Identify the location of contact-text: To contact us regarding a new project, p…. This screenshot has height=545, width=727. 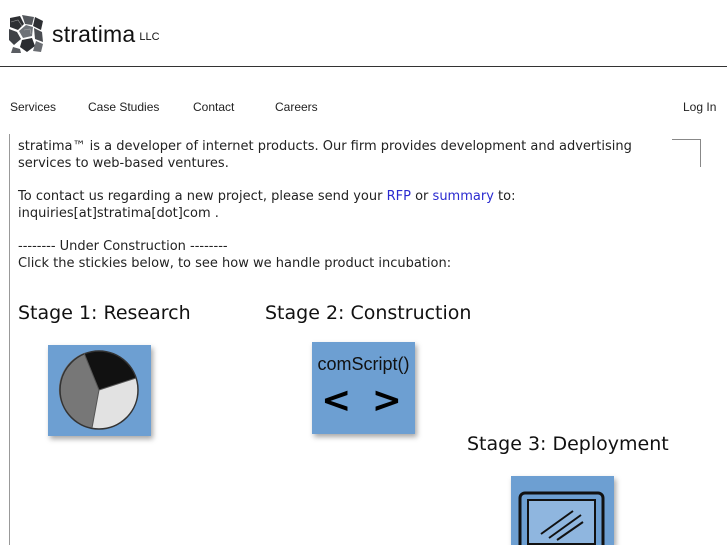
(202, 196).